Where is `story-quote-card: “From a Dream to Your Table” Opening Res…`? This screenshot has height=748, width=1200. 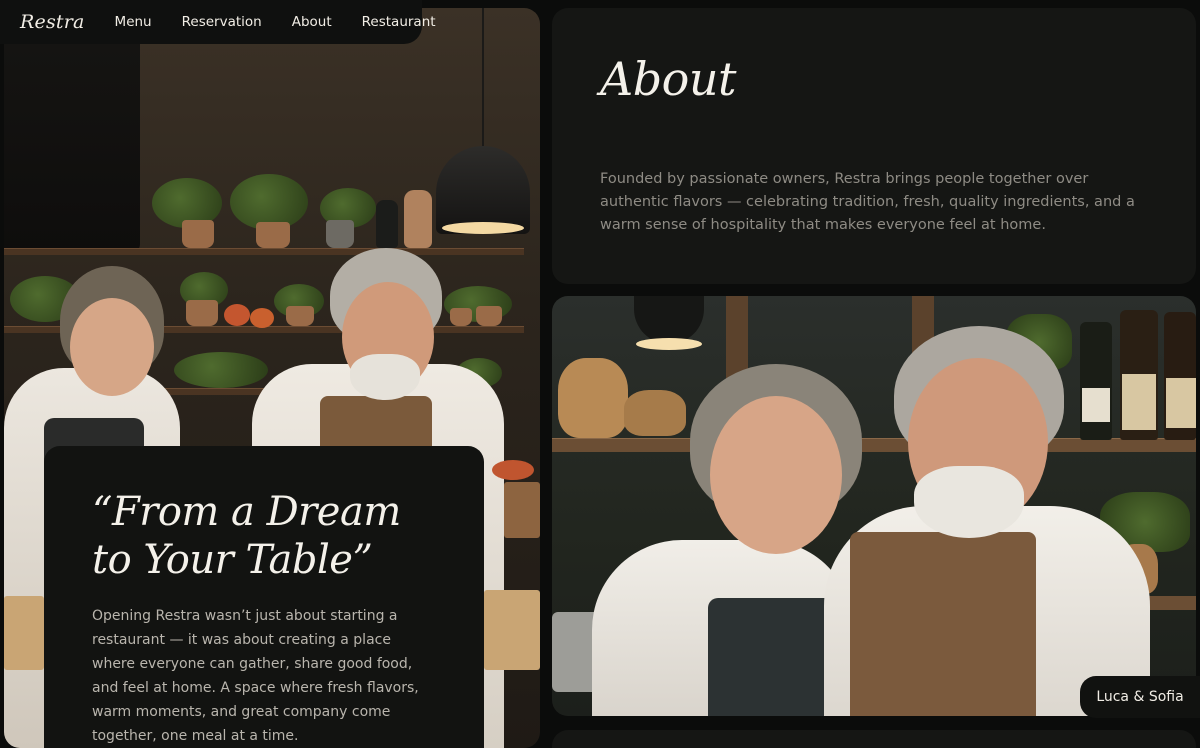
story-quote-card: “From a Dream to Your Table” Opening Res… is located at coordinates (264, 597).